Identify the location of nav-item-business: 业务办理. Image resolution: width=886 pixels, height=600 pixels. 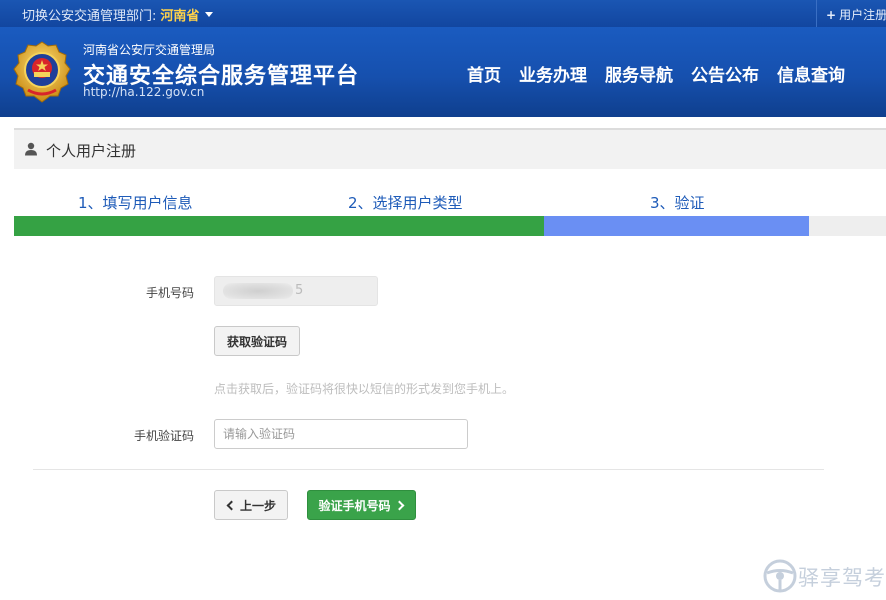
(553, 73).